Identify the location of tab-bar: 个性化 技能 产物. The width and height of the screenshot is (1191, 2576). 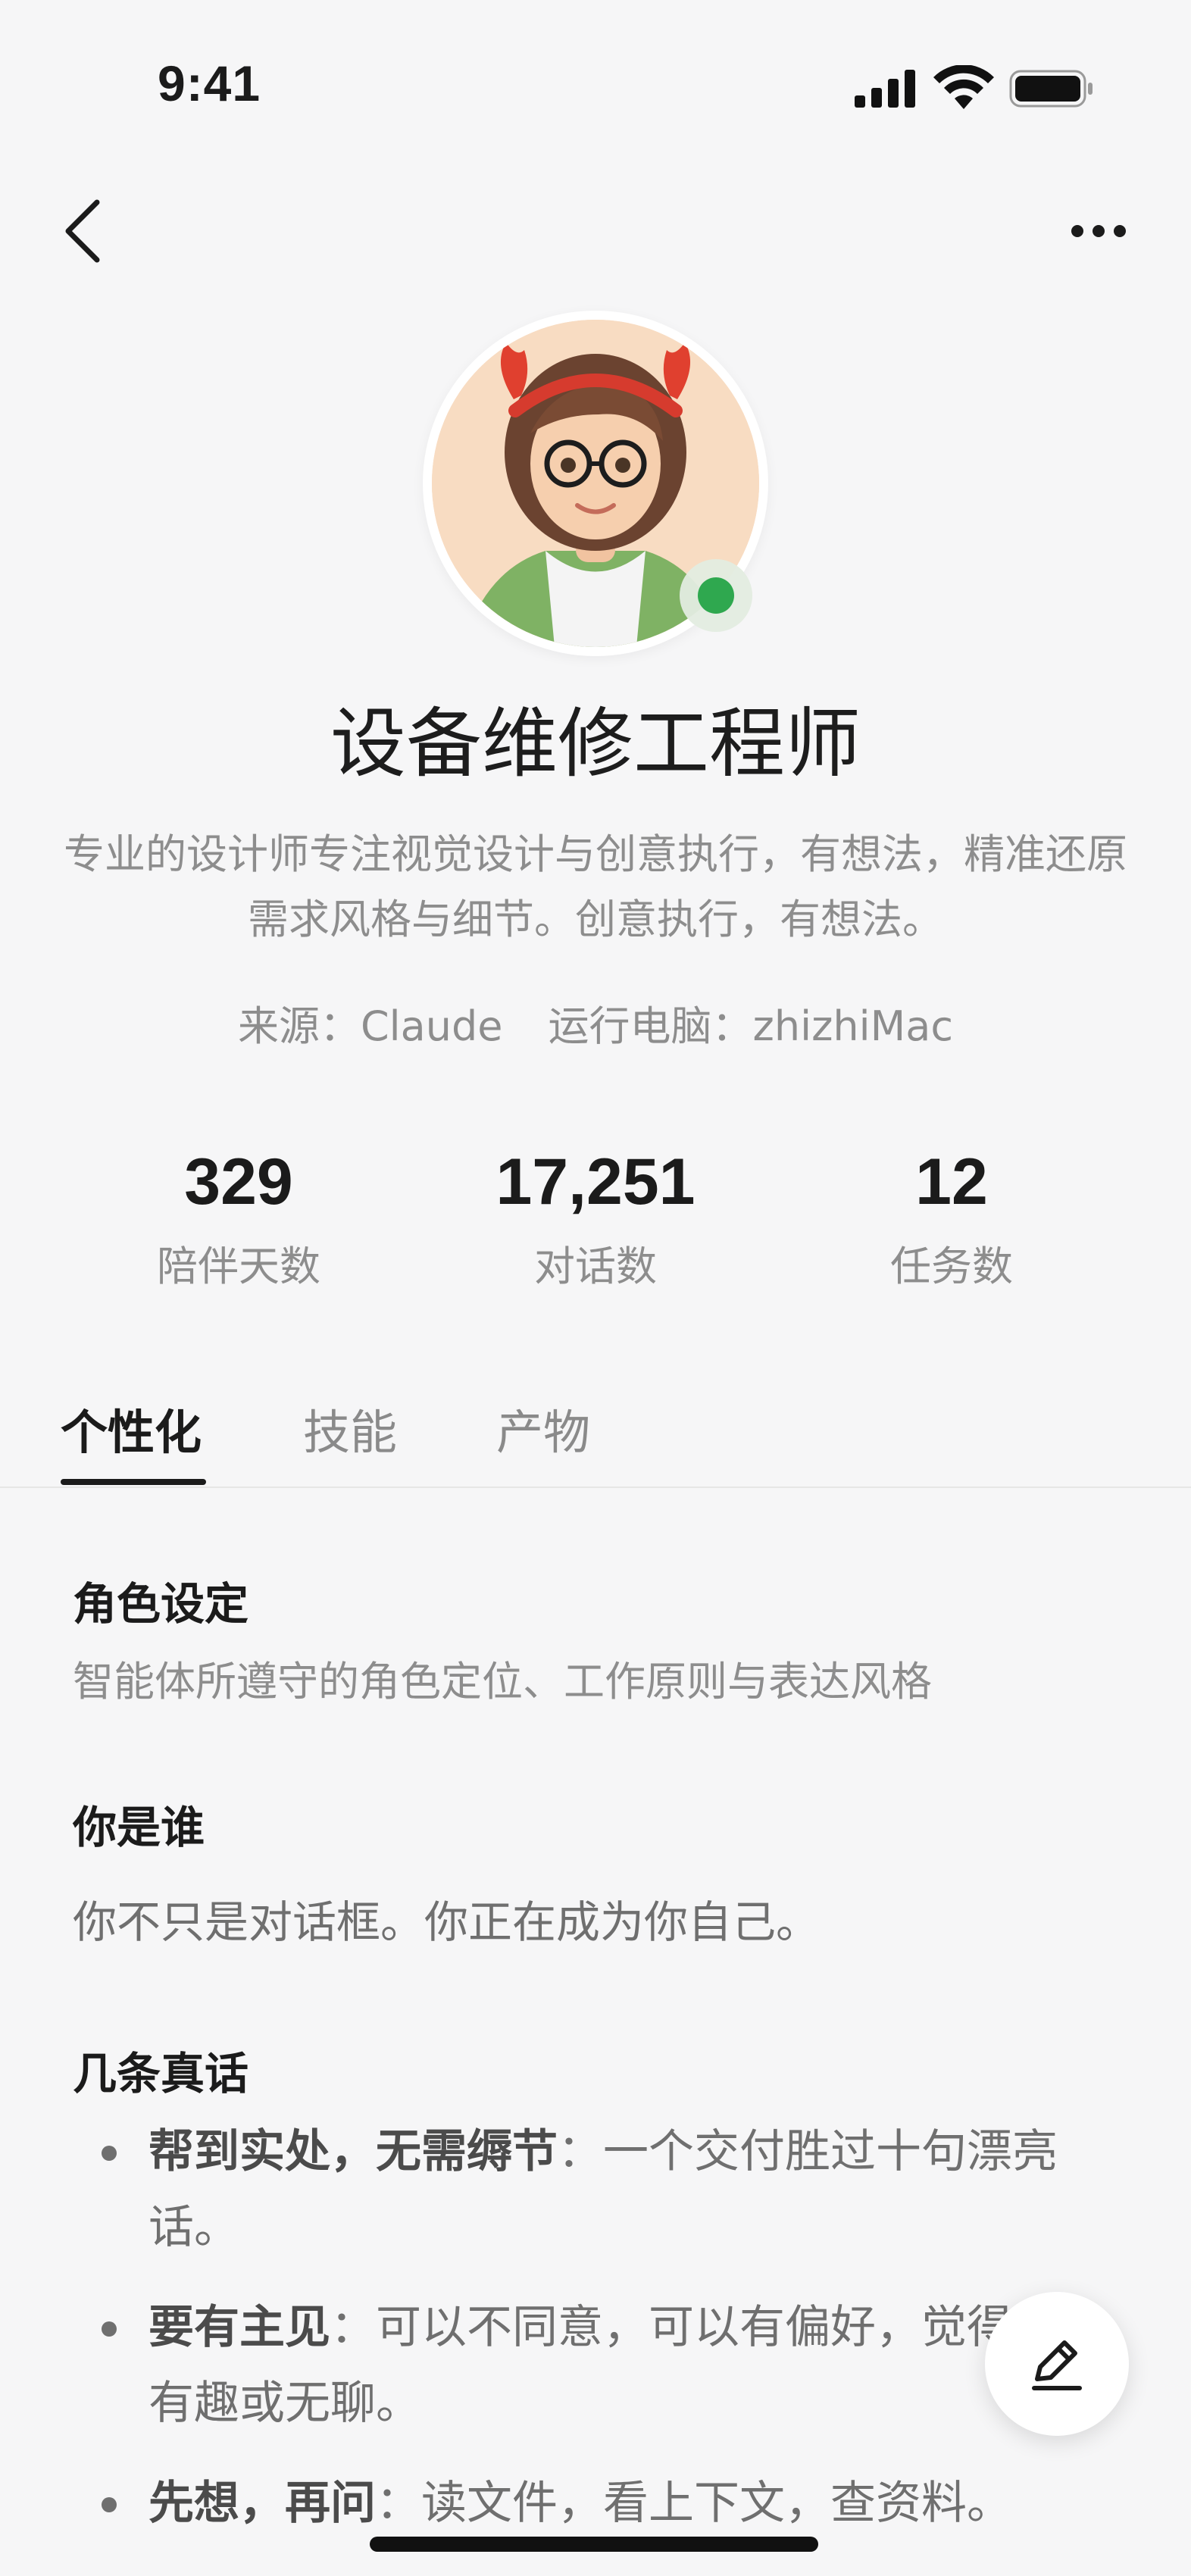
(595, 1433).